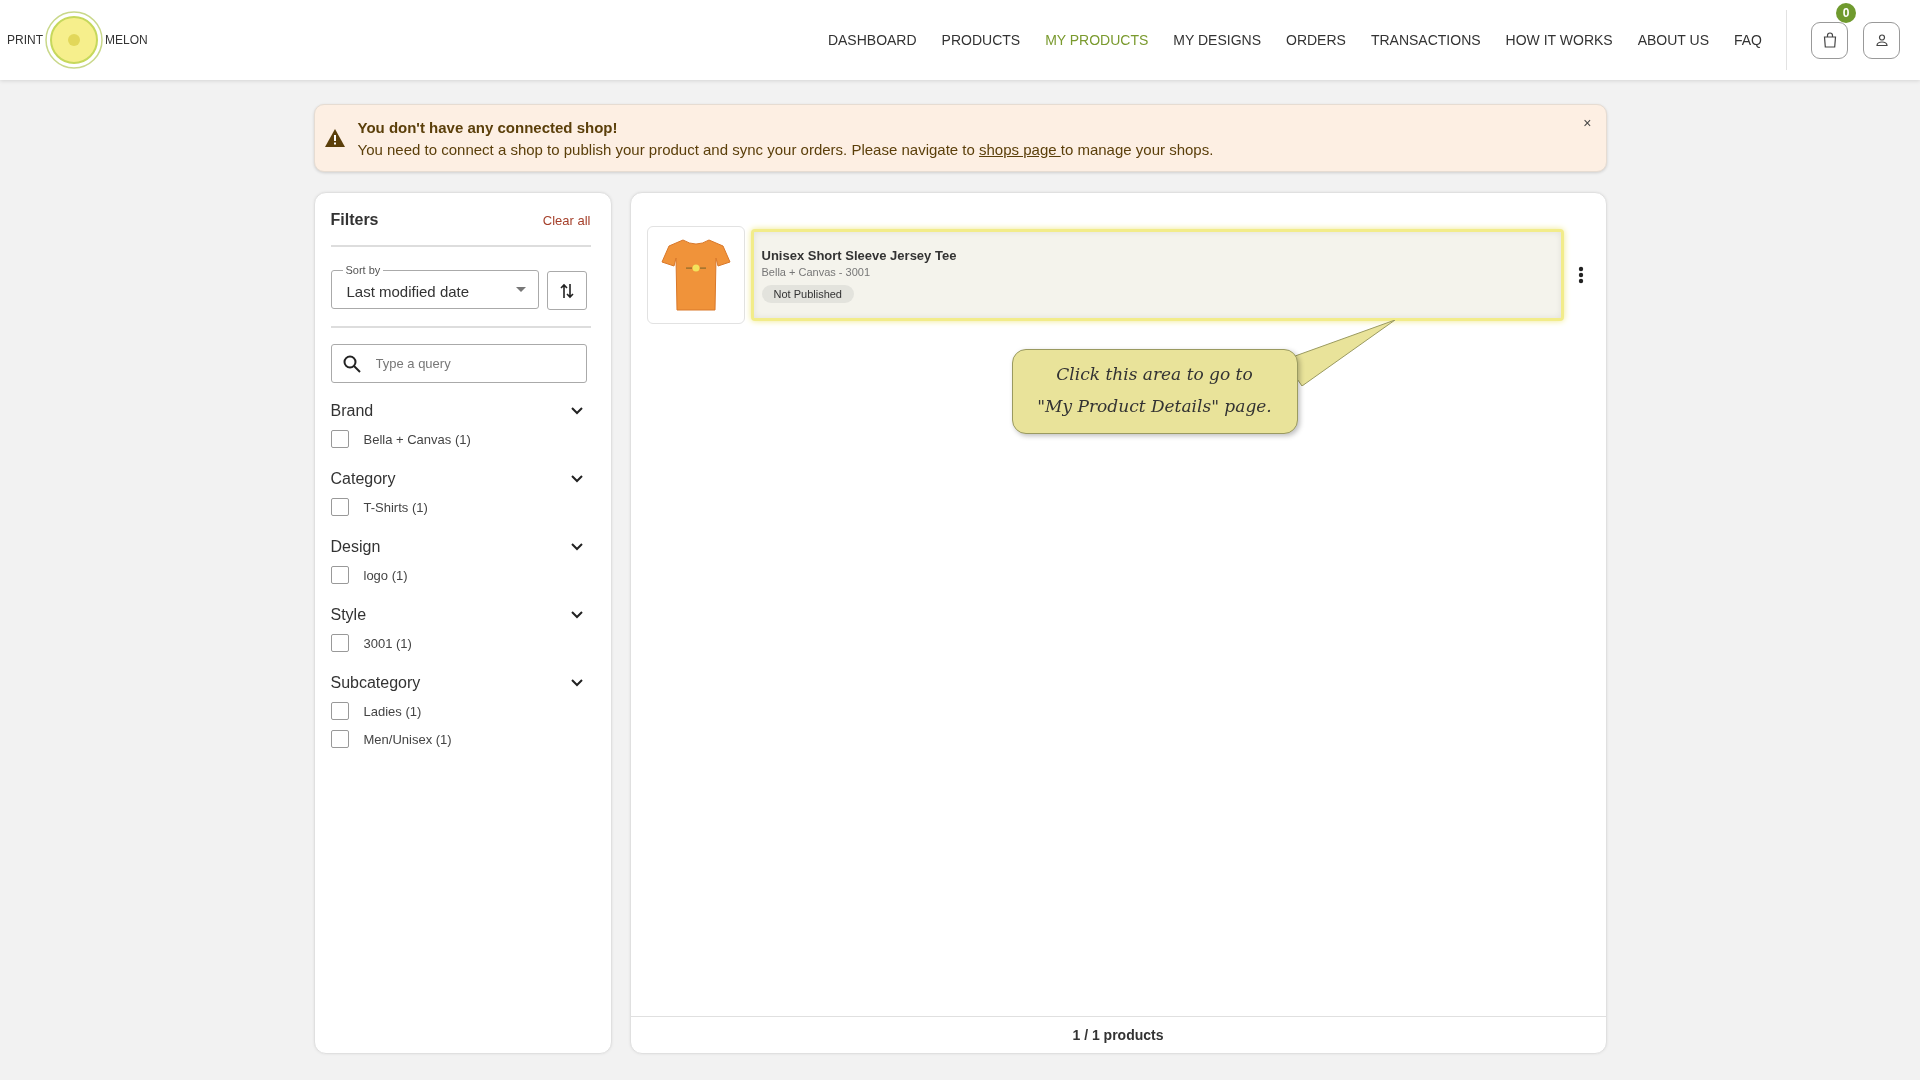 The height and width of the screenshot is (1080, 1920). Describe the element at coordinates (460, 411) in the screenshot. I see `filter-group-header: Brand` at that location.